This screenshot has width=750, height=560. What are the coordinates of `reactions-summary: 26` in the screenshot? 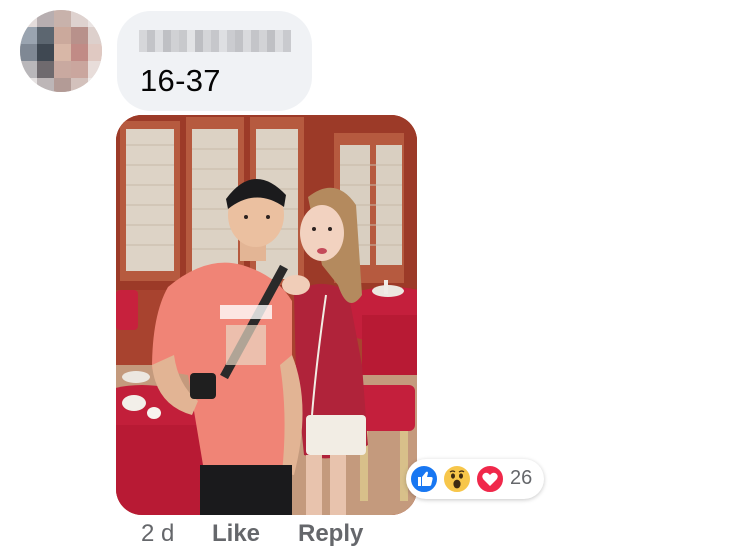 It's located at (475, 479).